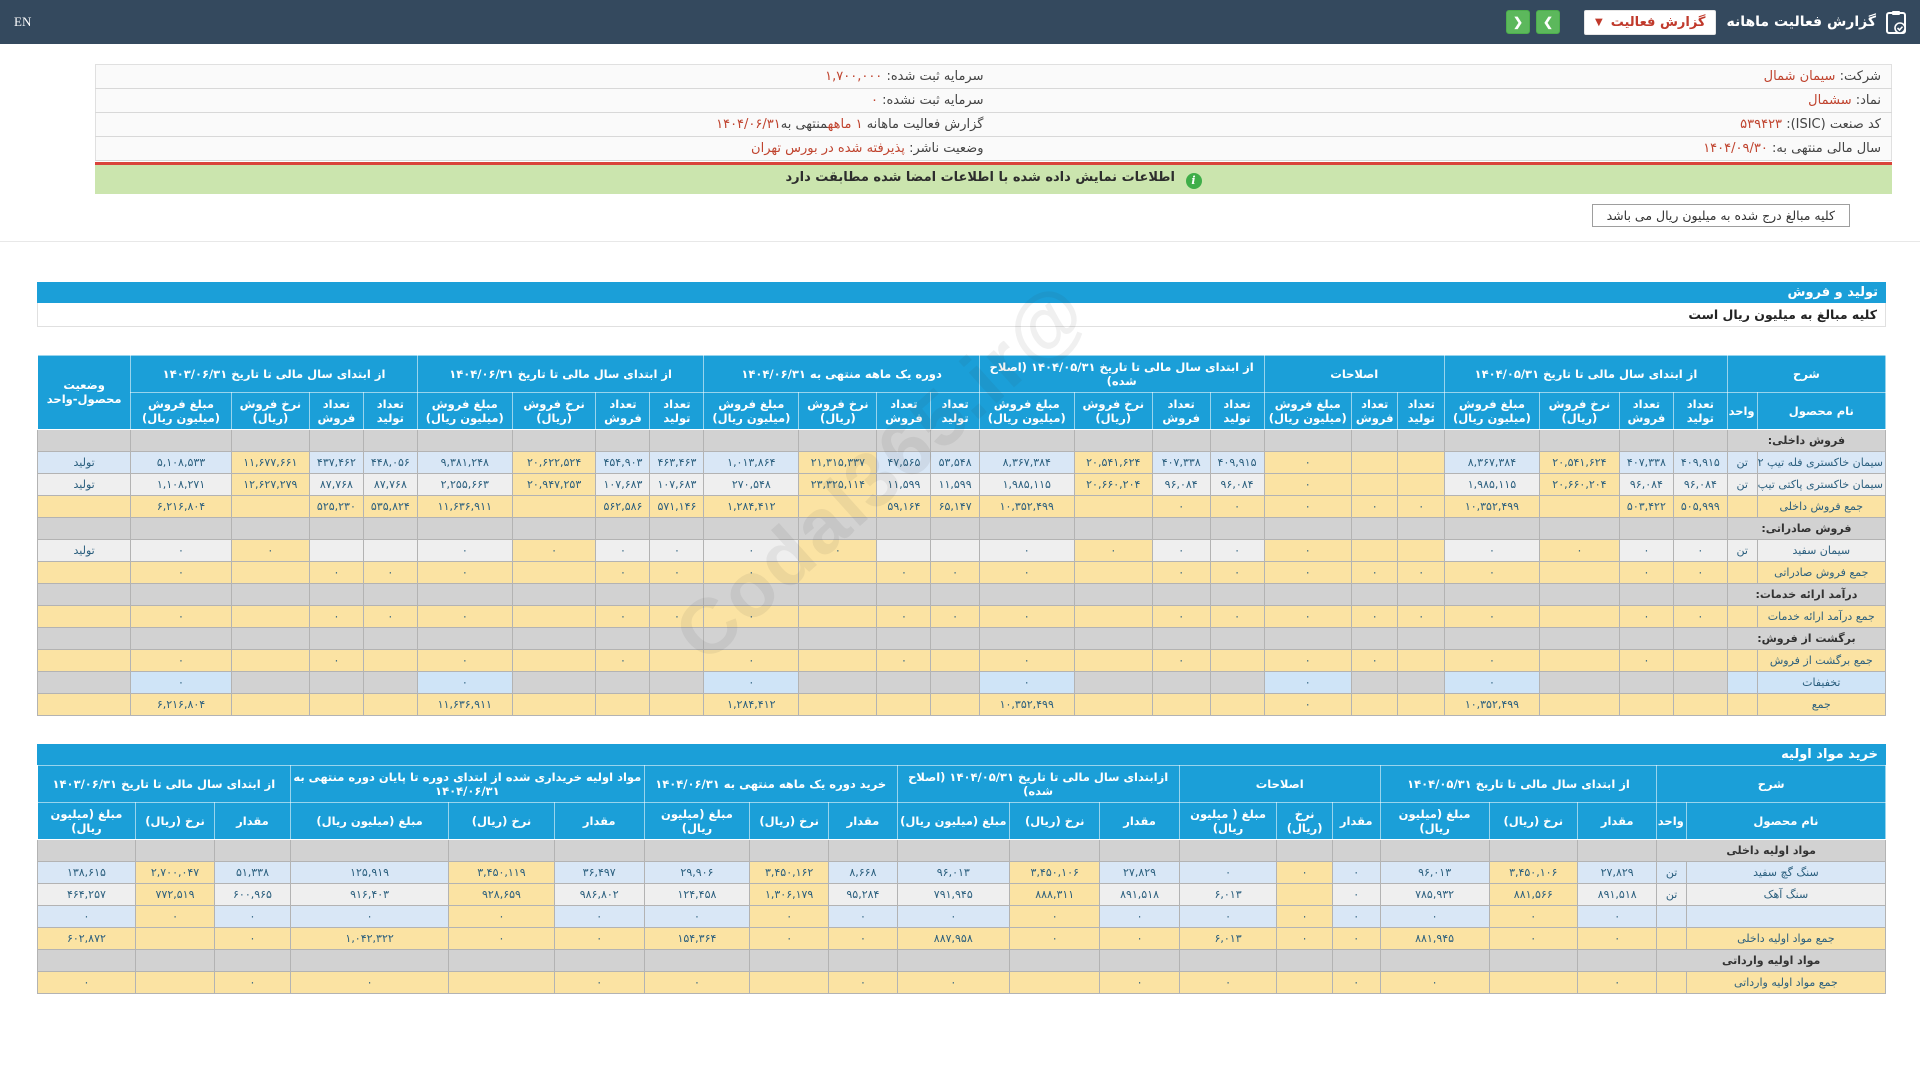 The image size is (1920, 1080). What do you see at coordinates (544, 100) in the screenshot?
I see `unregistered-capital-cell: سرمایه ثبت نشده: ۰` at bounding box center [544, 100].